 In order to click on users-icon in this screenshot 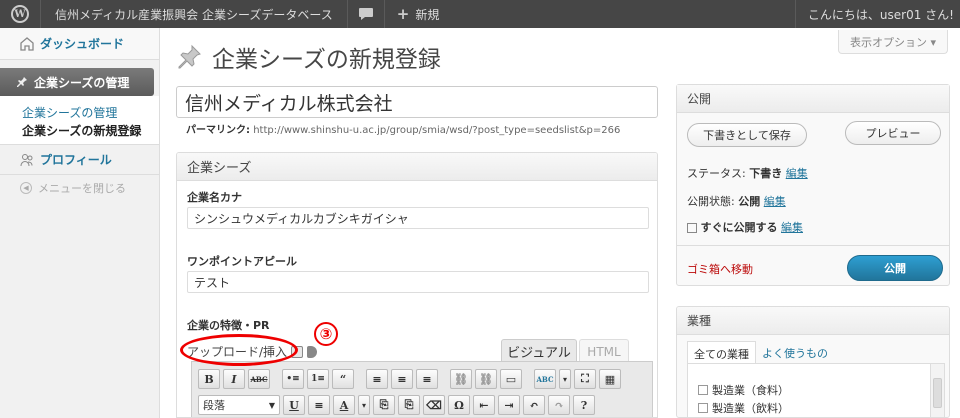, I will do `click(26, 159)`.